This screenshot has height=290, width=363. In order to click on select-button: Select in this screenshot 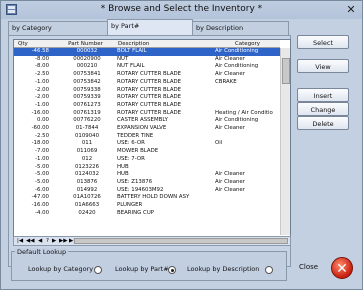, I will do `click(323, 42)`.